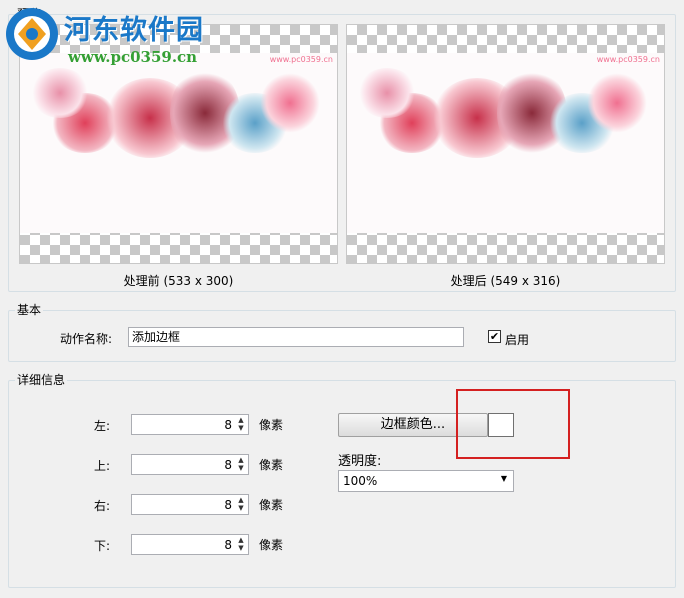 The image size is (684, 598). Describe the element at coordinates (190, 424) in the screenshot. I see `left-spinner: 8 ▲ ▼` at that location.